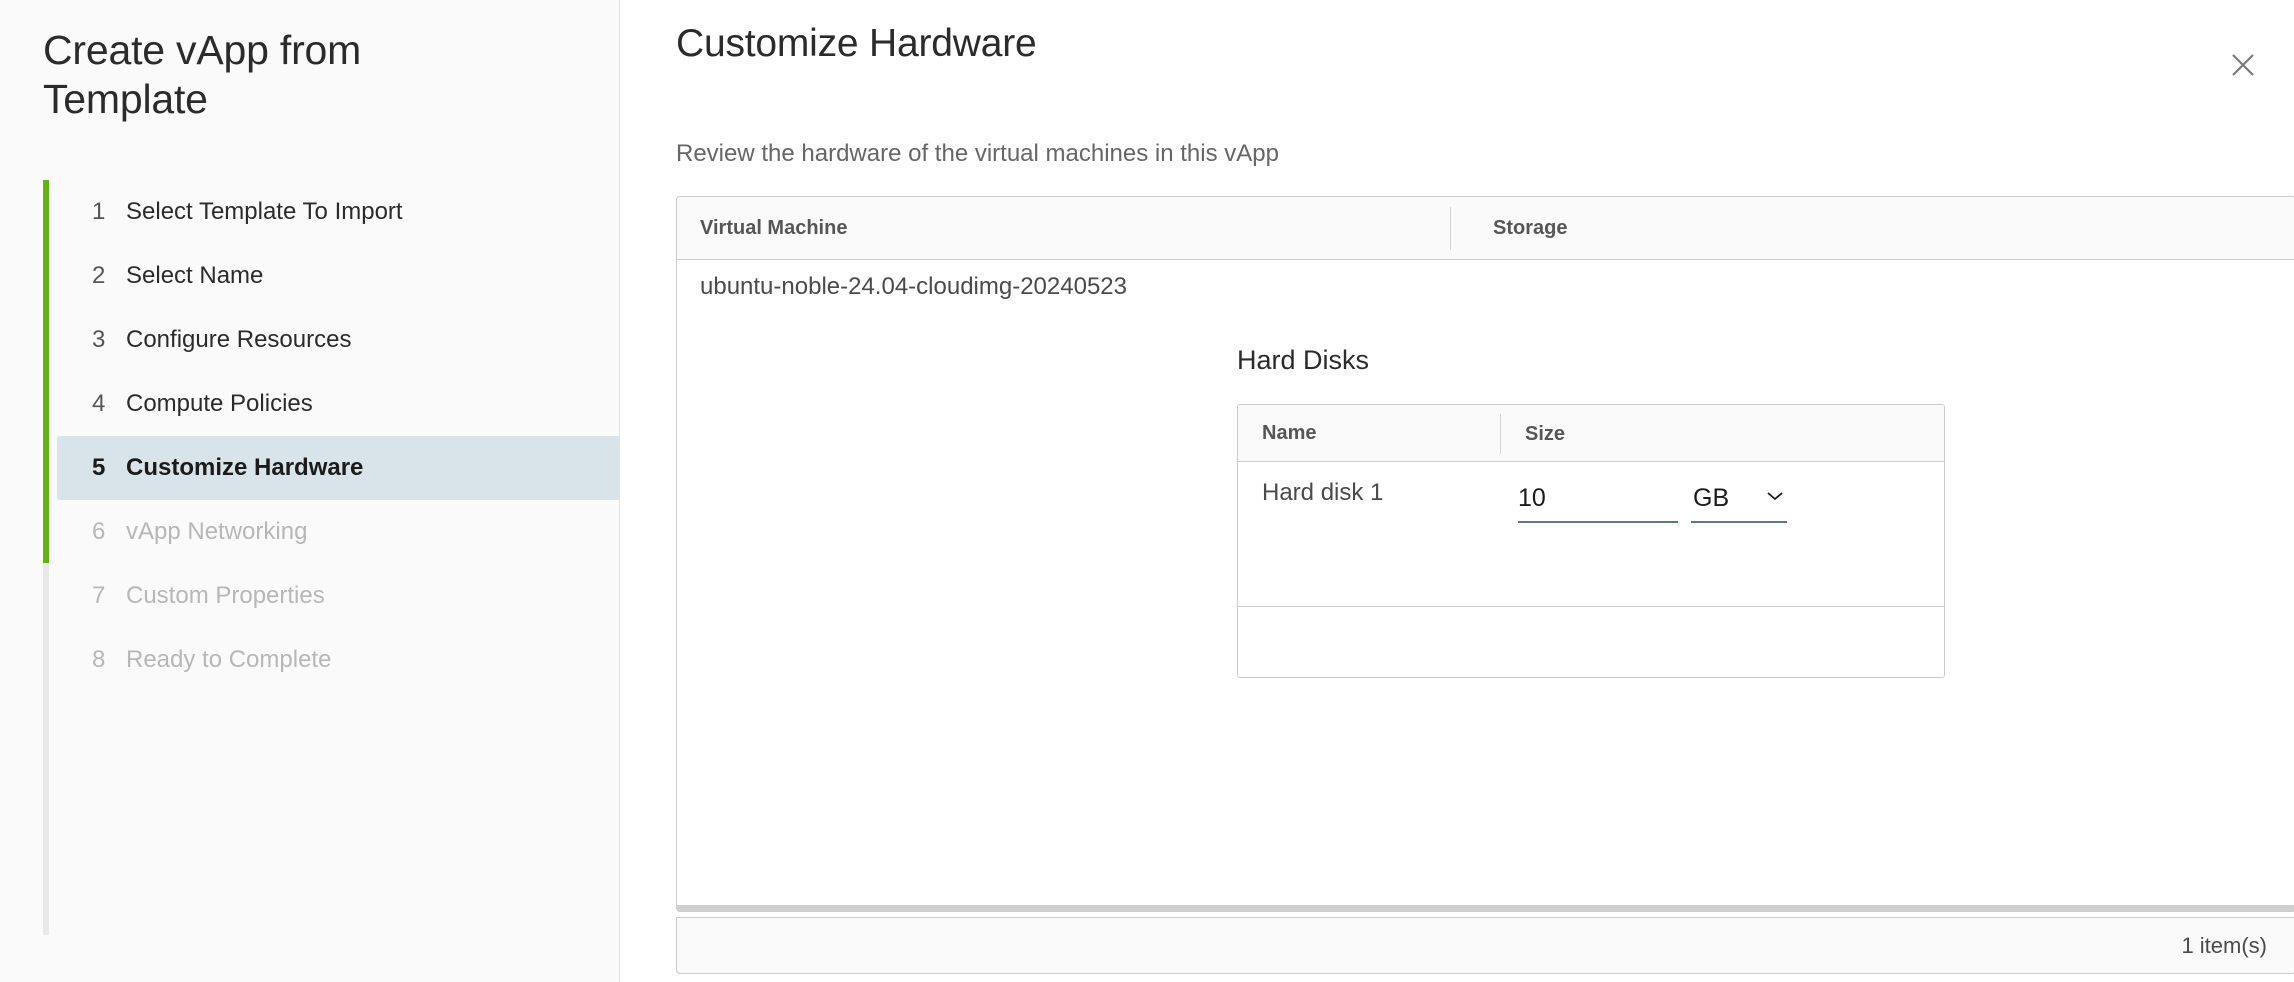  What do you see at coordinates (1872, 228) in the screenshot?
I see `column-header-storage: Storage` at bounding box center [1872, 228].